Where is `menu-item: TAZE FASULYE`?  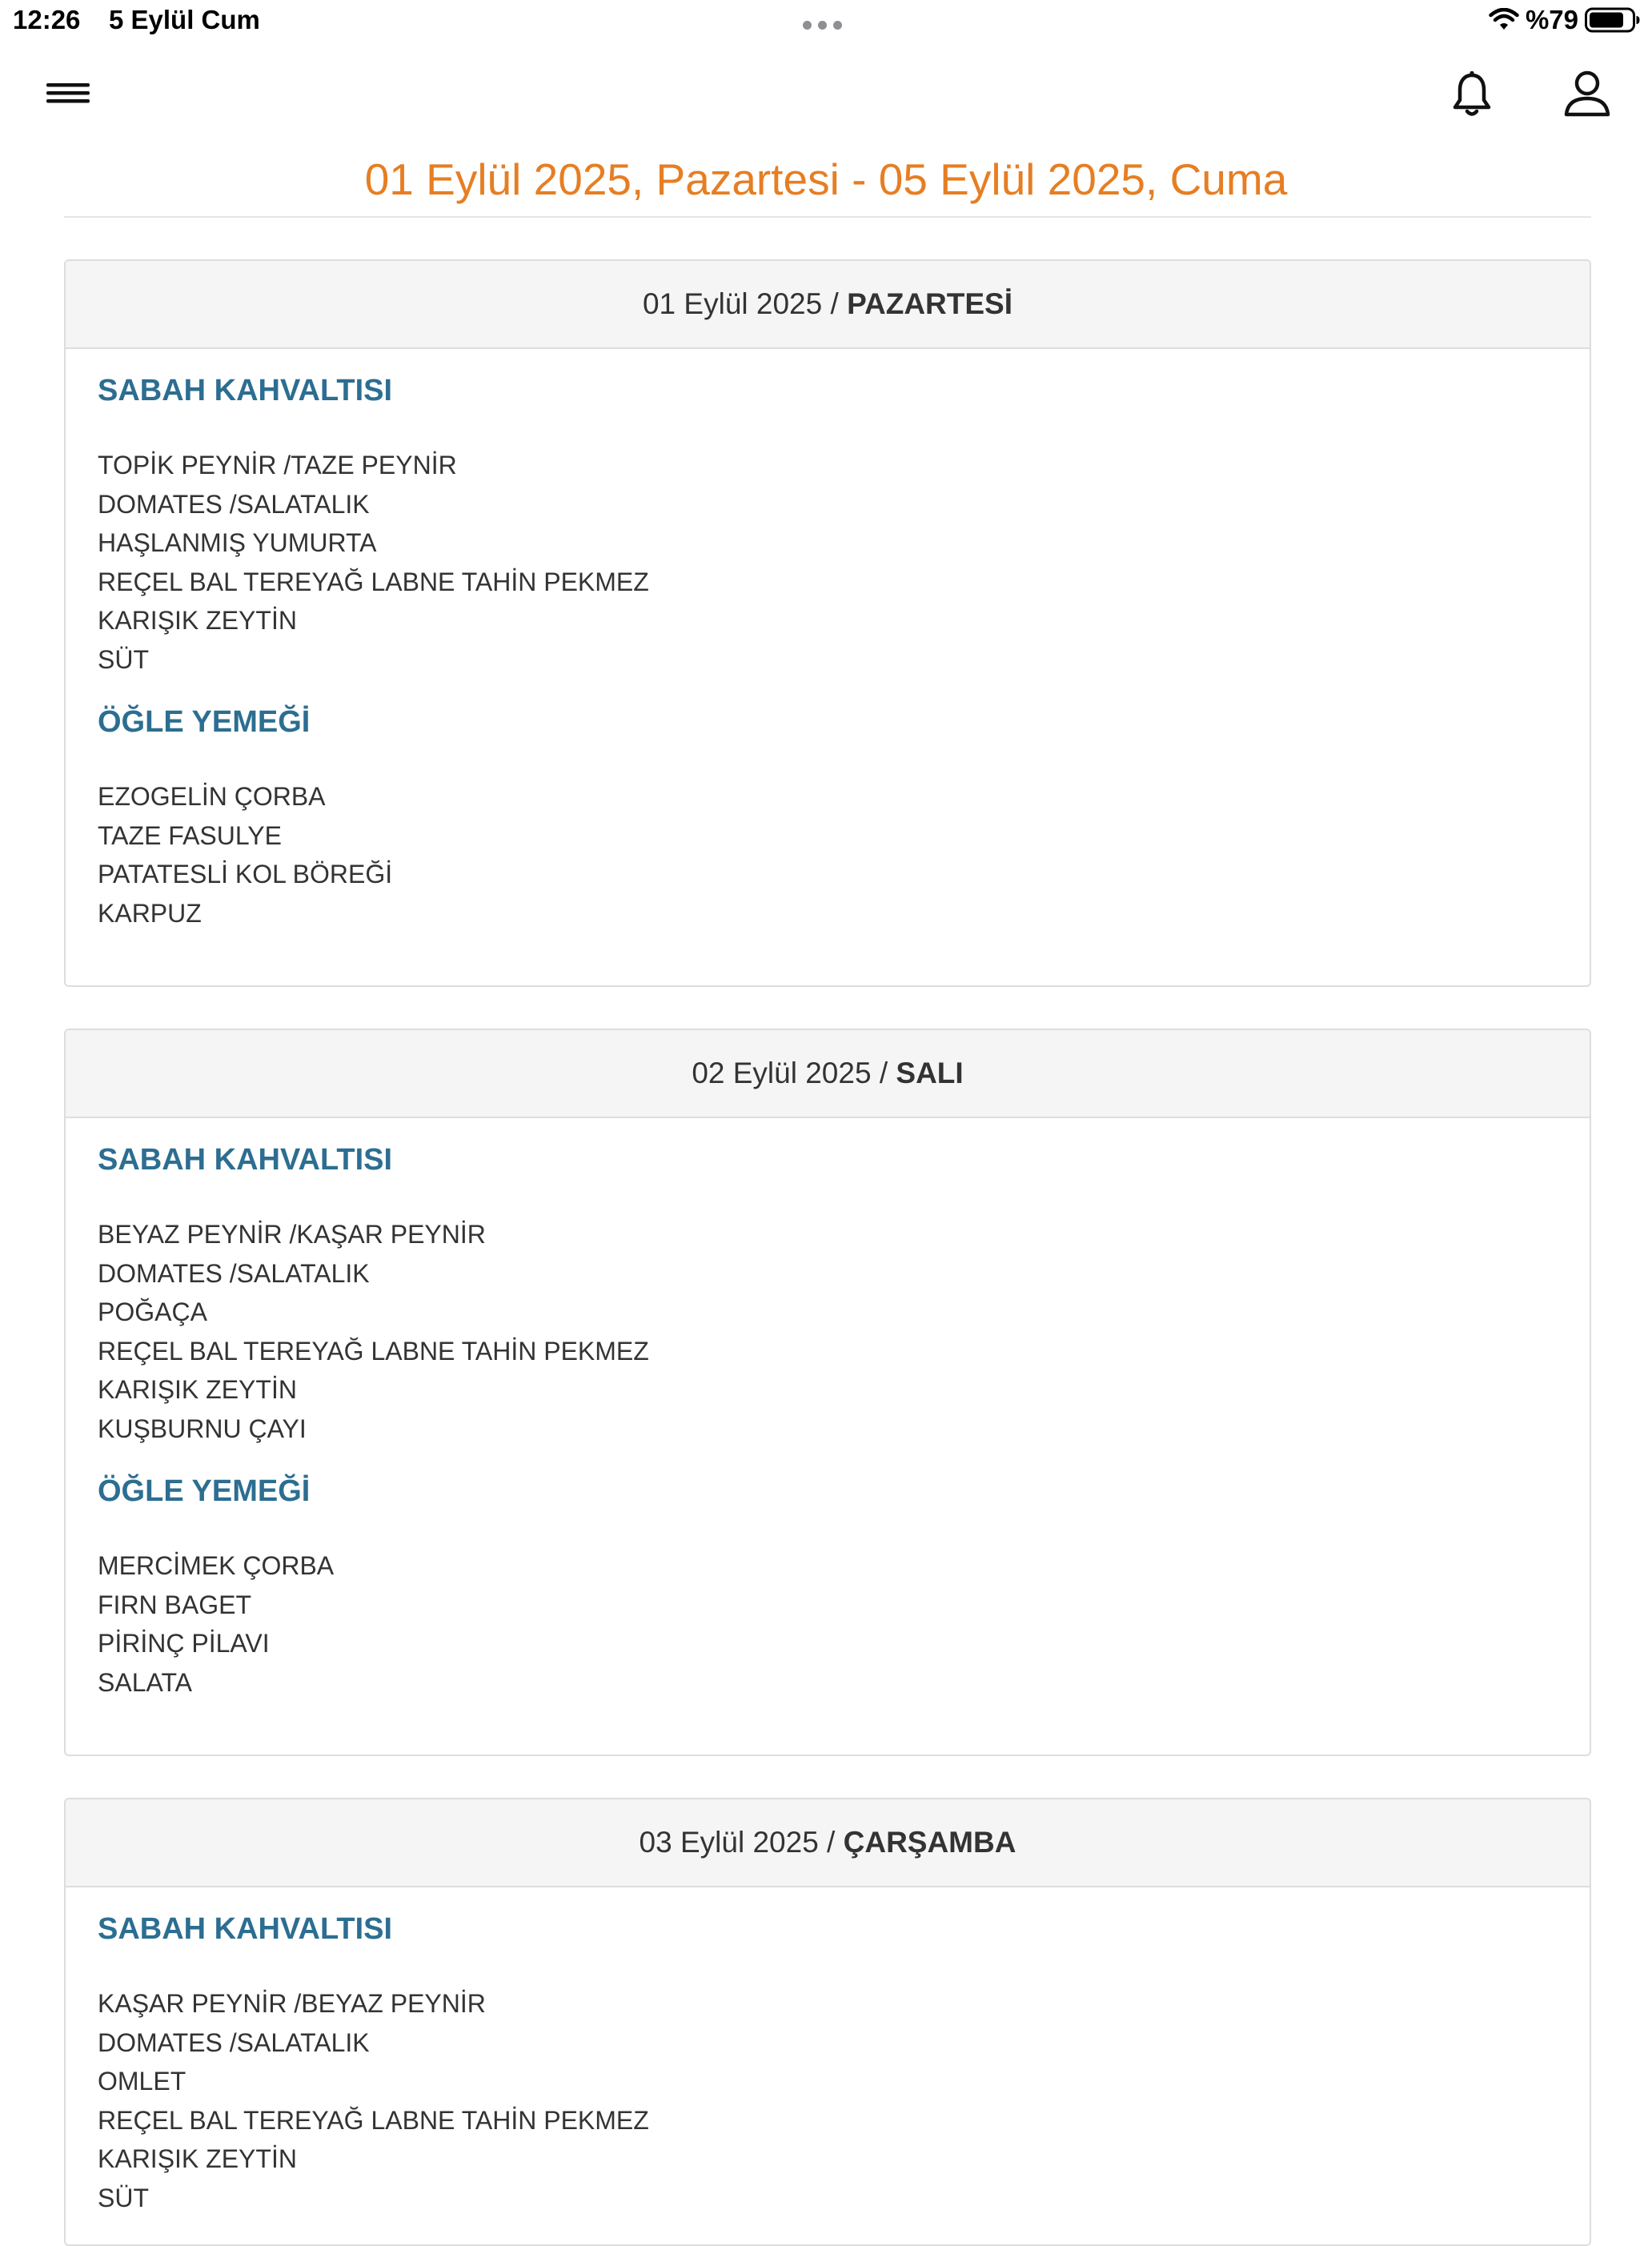
menu-item: TAZE FASULYE is located at coordinates (190, 835).